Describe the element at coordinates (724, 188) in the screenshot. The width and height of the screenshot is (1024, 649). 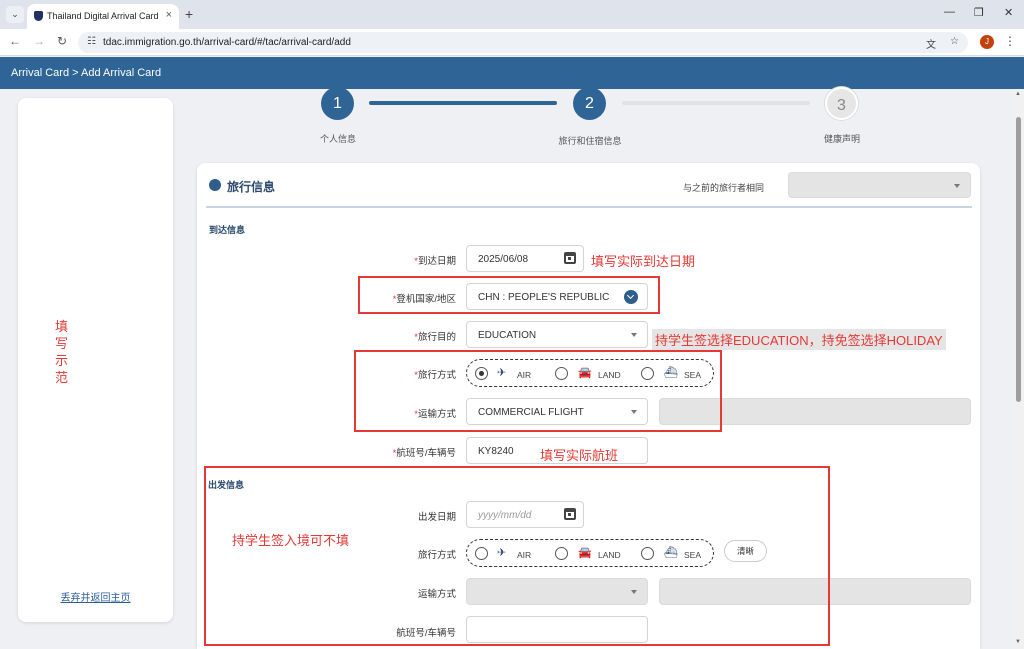
I see `same-as-previous-label: 与之前的旅行者相同` at that location.